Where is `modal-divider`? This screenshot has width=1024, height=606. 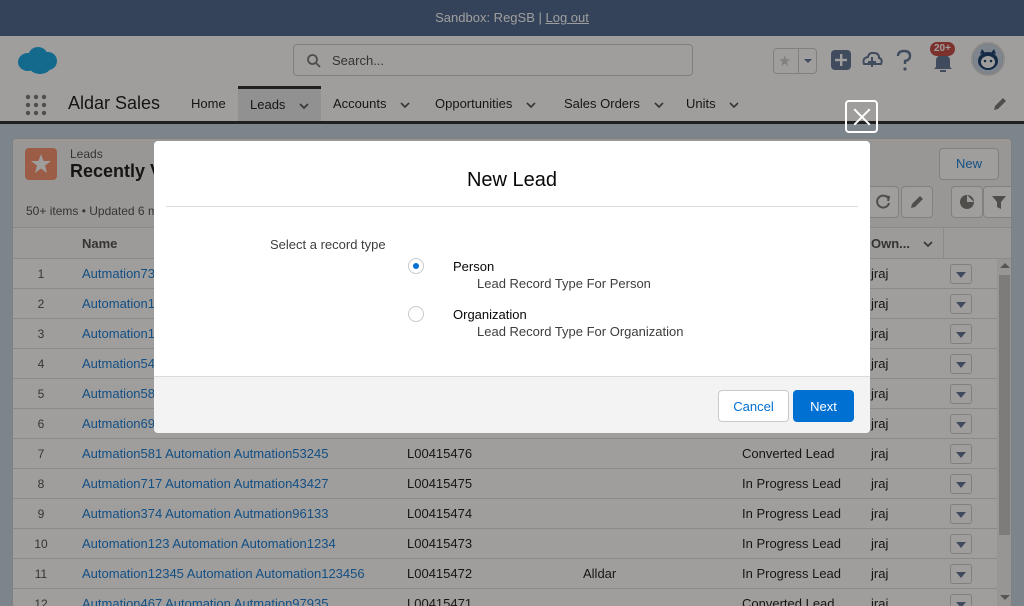
modal-divider is located at coordinates (512, 206).